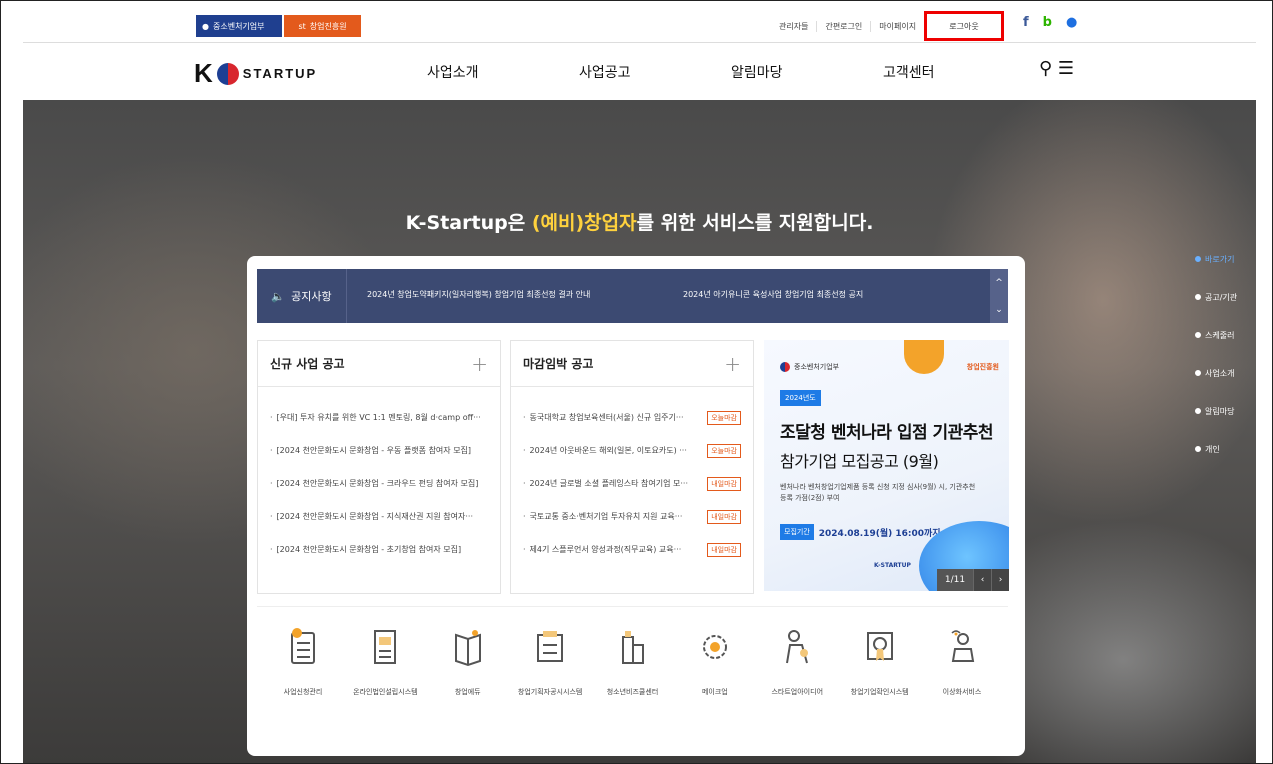 The image size is (1273, 764). Describe the element at coordinates (606, 516) in the screenshot. I see `list-item-text: 국토교통 중소·벤처기업 투자유치 지원 교육···` at that location.